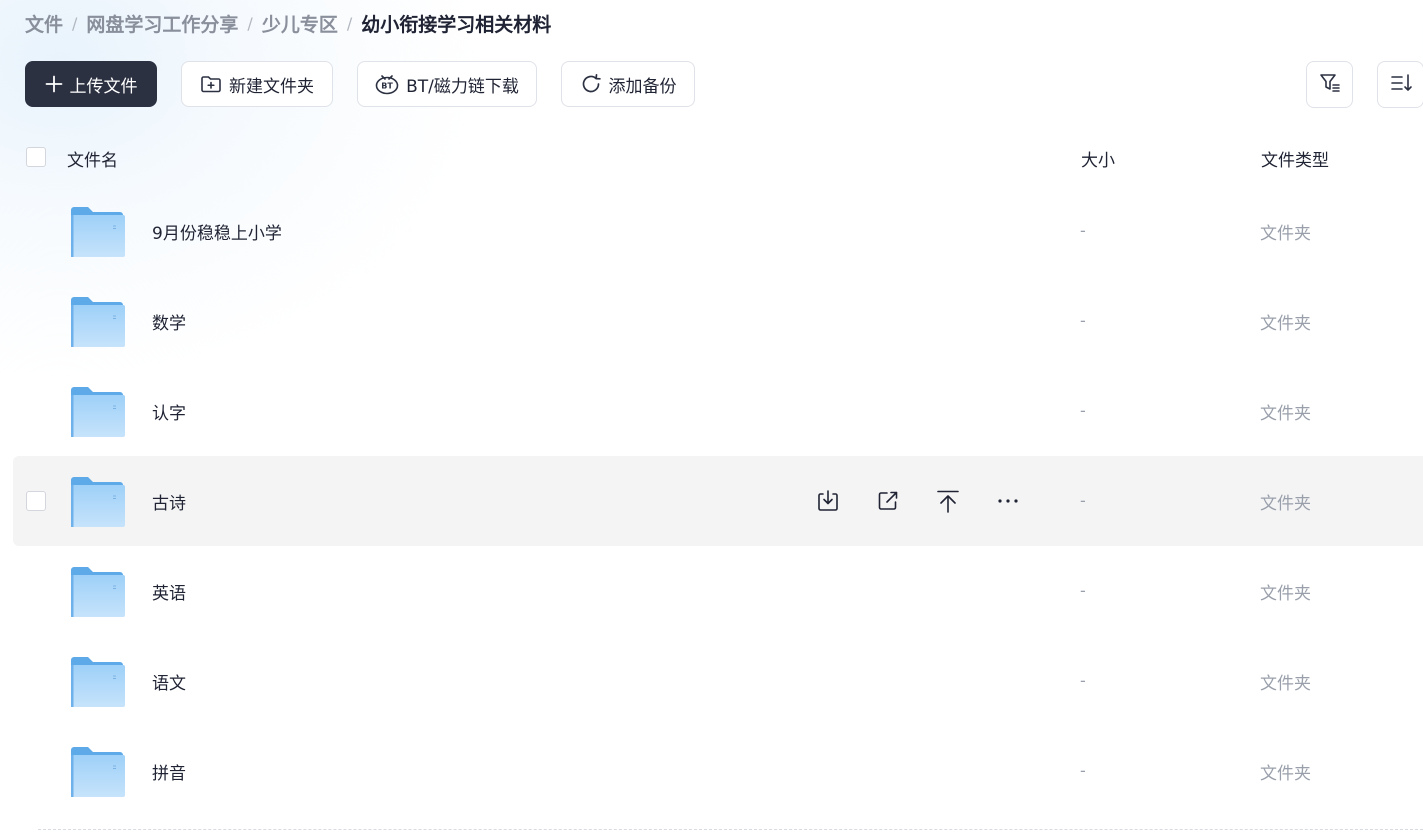  Describe the element at coordinates (828, 501) in the screenshot. I see `download-icon` at that location.